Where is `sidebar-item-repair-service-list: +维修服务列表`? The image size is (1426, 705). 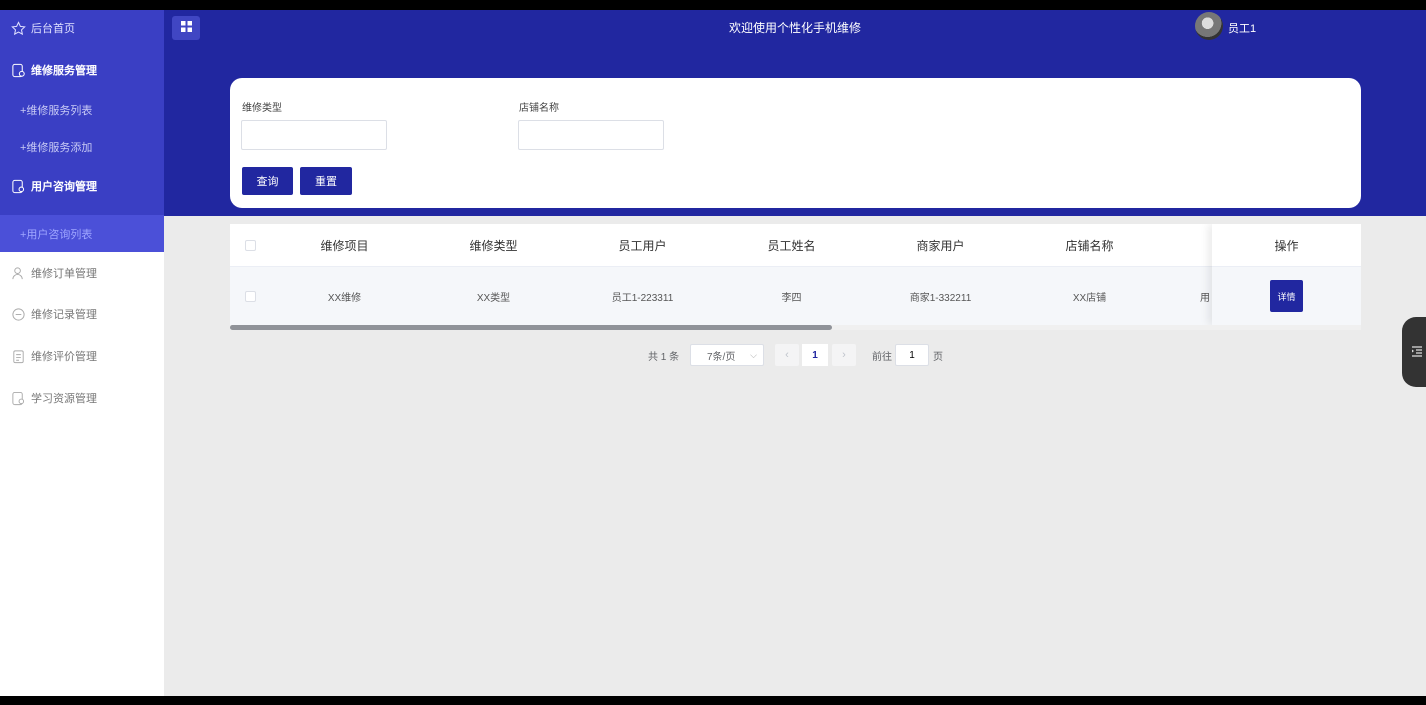
sidebar-item-repair-service-list: +维修服务列表 is located at coordinates (82, 110).